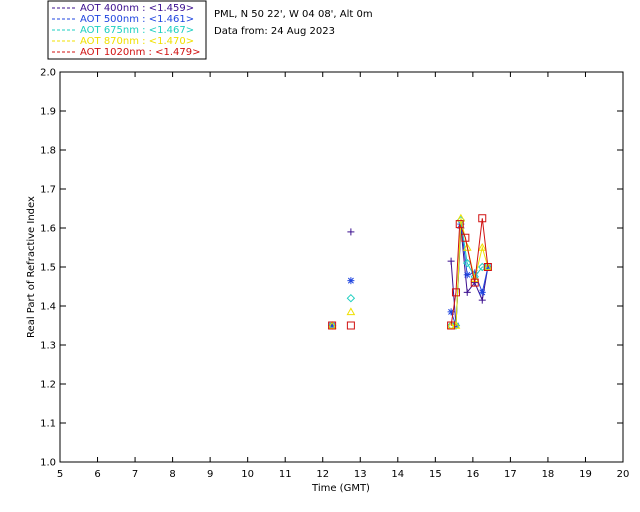 The height and width of the screenshot is (512, 640). I want to click on header-data-from: Data from: 24 Aug 2023, so click(274, 31).